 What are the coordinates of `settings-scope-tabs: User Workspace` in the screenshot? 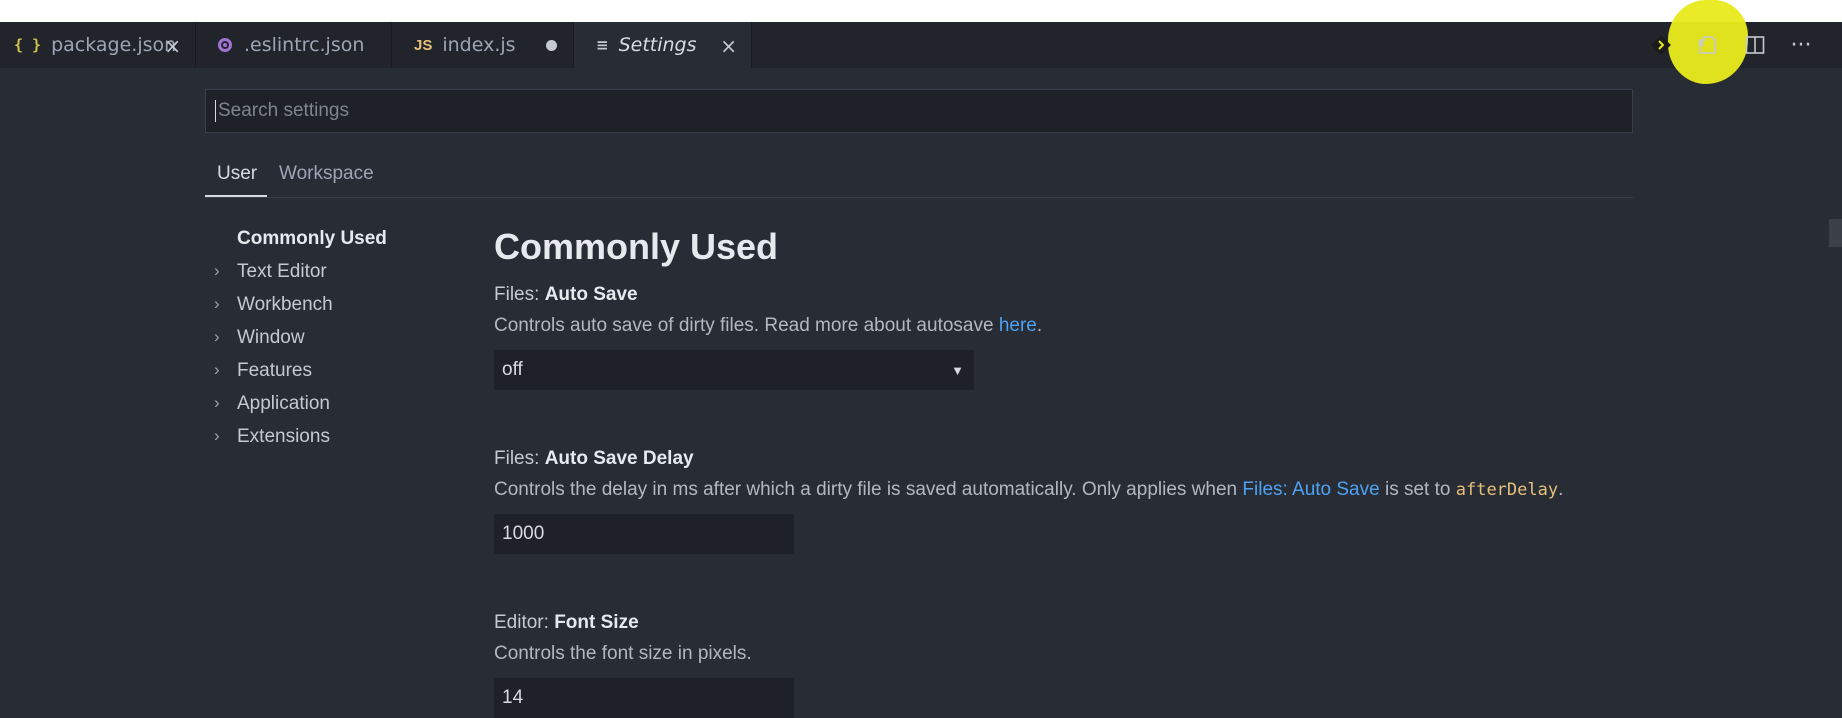 It's located at (919, 176).